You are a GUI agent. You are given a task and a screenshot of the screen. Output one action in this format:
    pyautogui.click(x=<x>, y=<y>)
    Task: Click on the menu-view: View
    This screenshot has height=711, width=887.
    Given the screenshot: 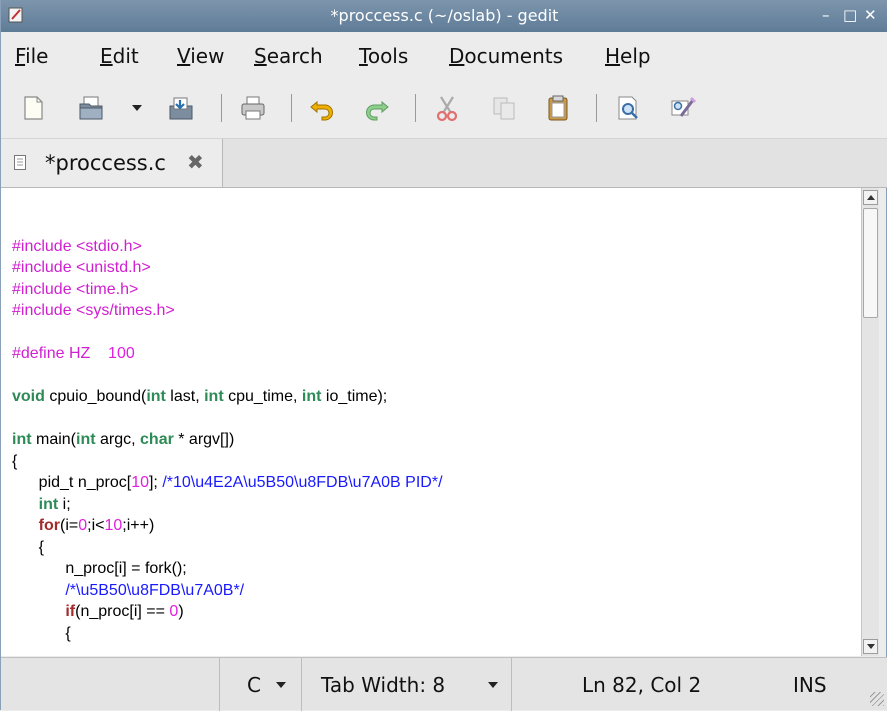 What is the action you would take?
    pyautogui.click(x=200, y=56)
    